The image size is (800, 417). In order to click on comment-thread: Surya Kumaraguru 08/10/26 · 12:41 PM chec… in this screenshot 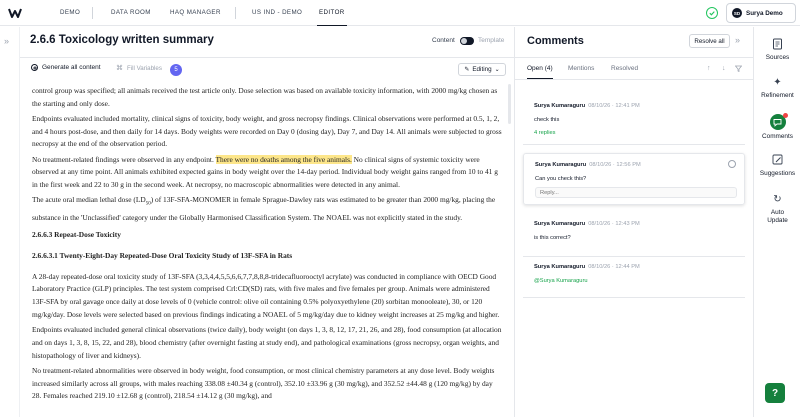, I will do `click(634, 121)`.